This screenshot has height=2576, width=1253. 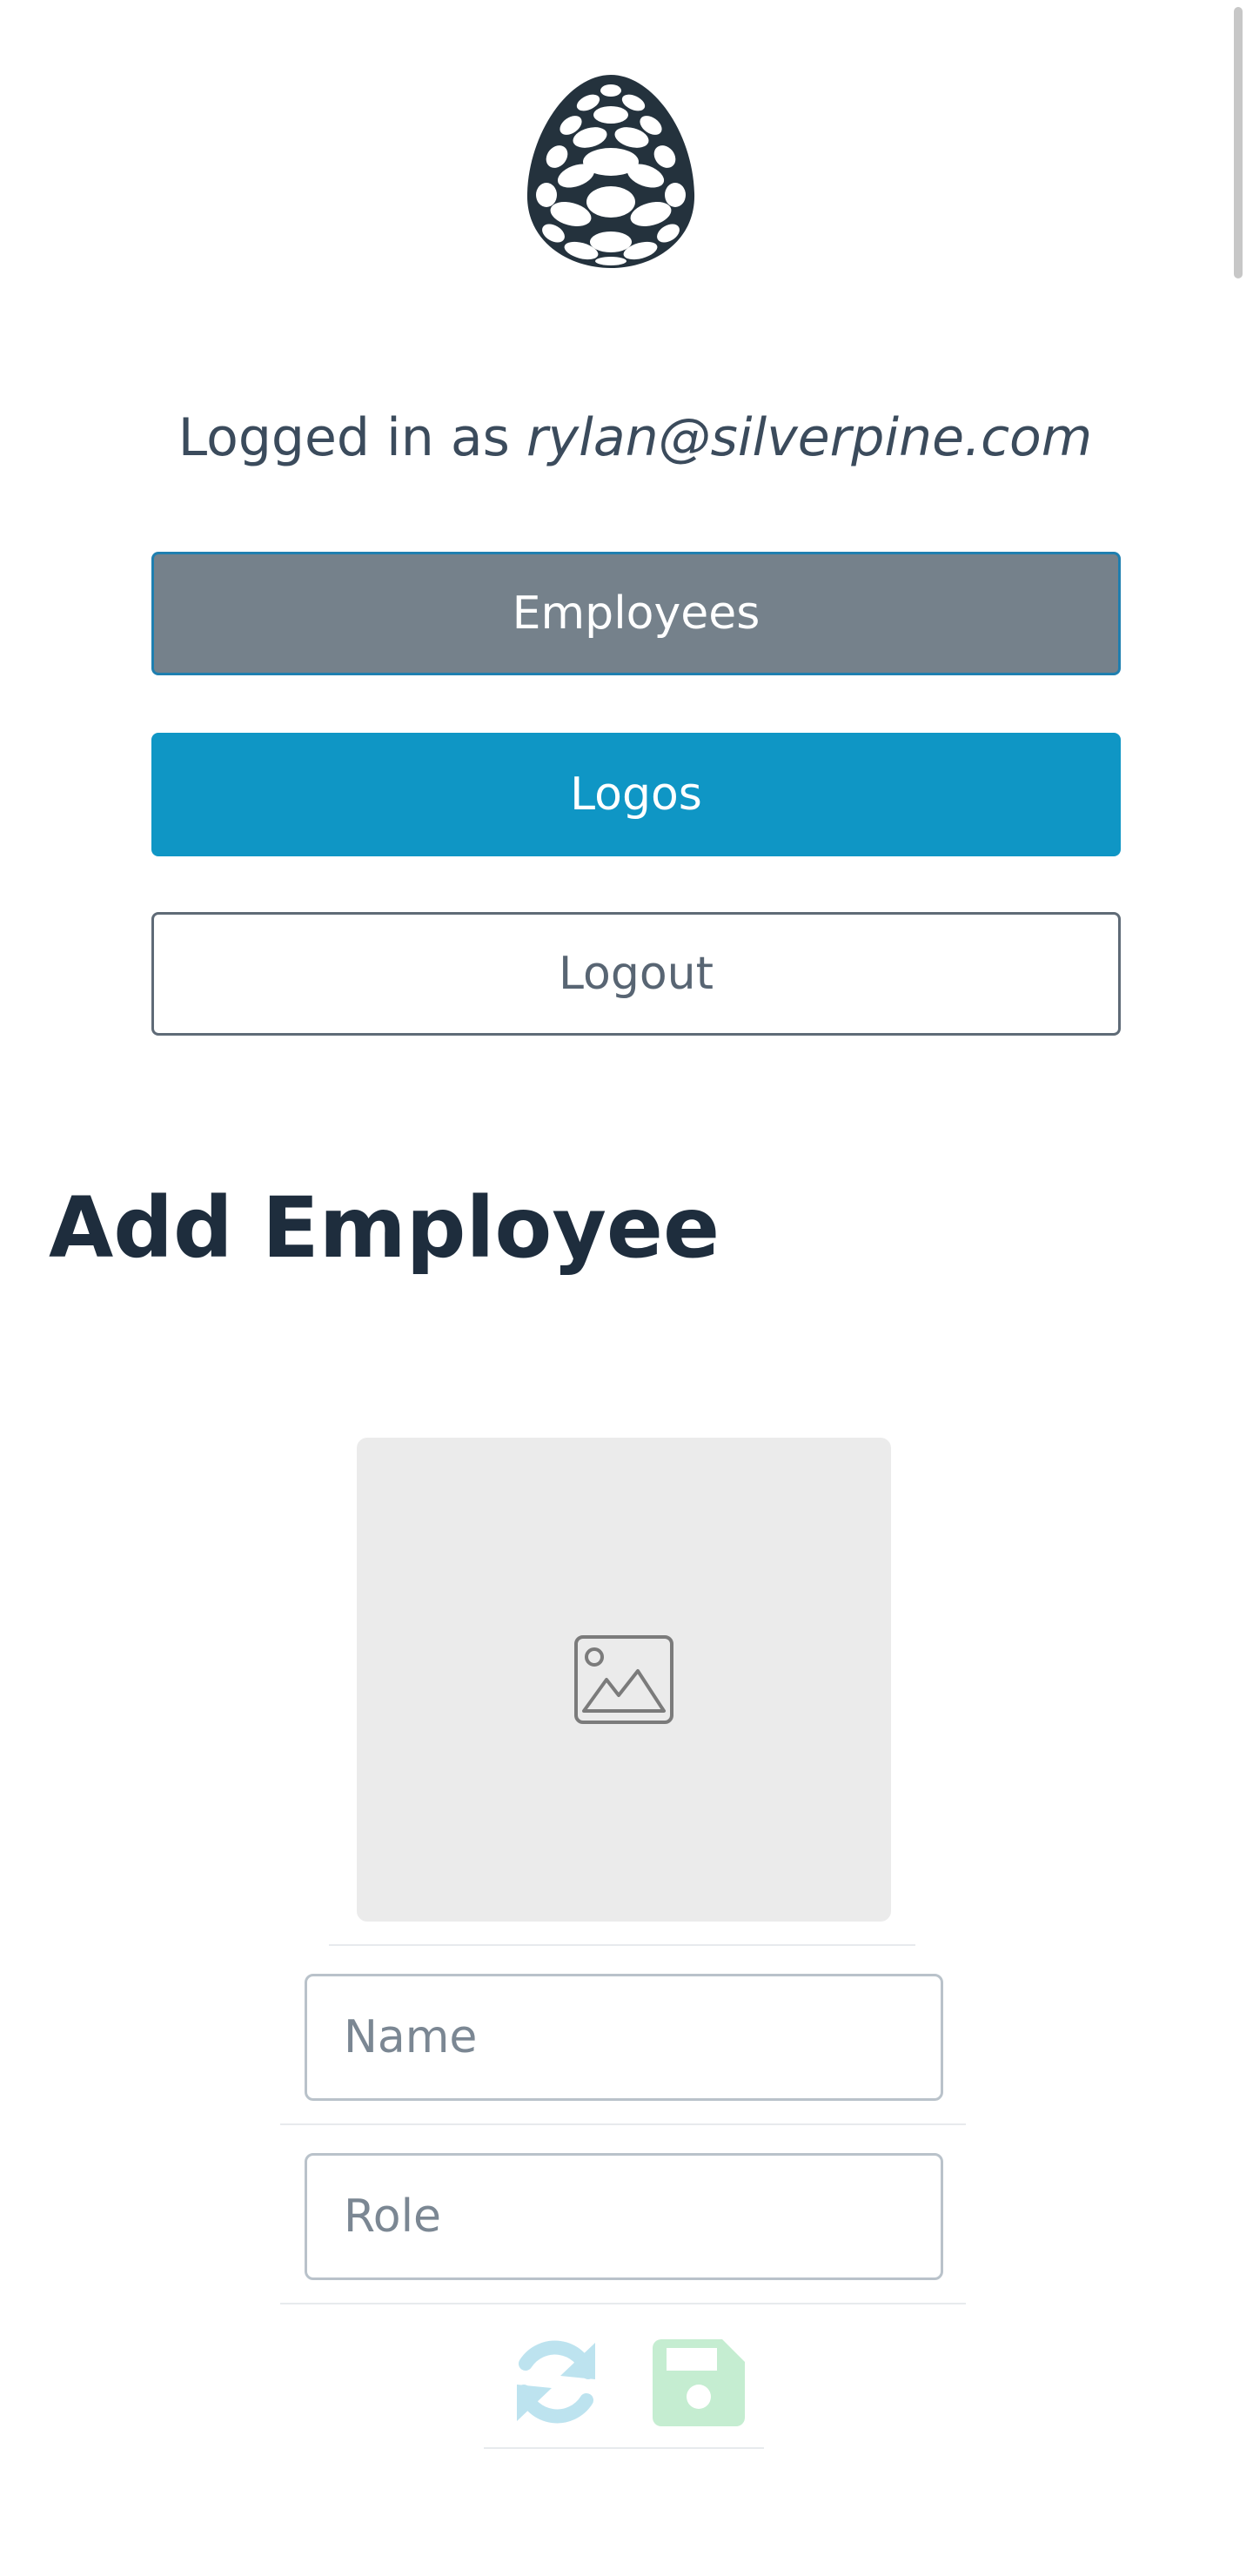 I want to click on employee-photo-upload, so click(x=624, y=1680).